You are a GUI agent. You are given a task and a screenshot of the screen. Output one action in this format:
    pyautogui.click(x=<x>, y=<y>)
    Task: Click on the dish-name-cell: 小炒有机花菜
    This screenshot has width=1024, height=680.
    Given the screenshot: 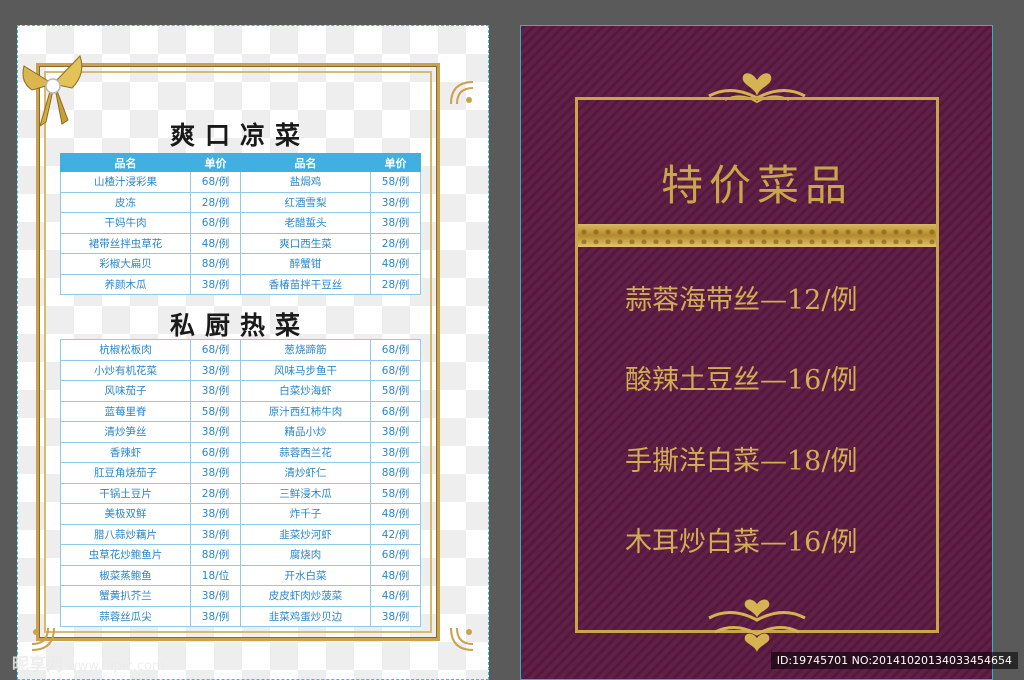 What is the action you would take?
    pyautogui.click(x=125, y=370)
    